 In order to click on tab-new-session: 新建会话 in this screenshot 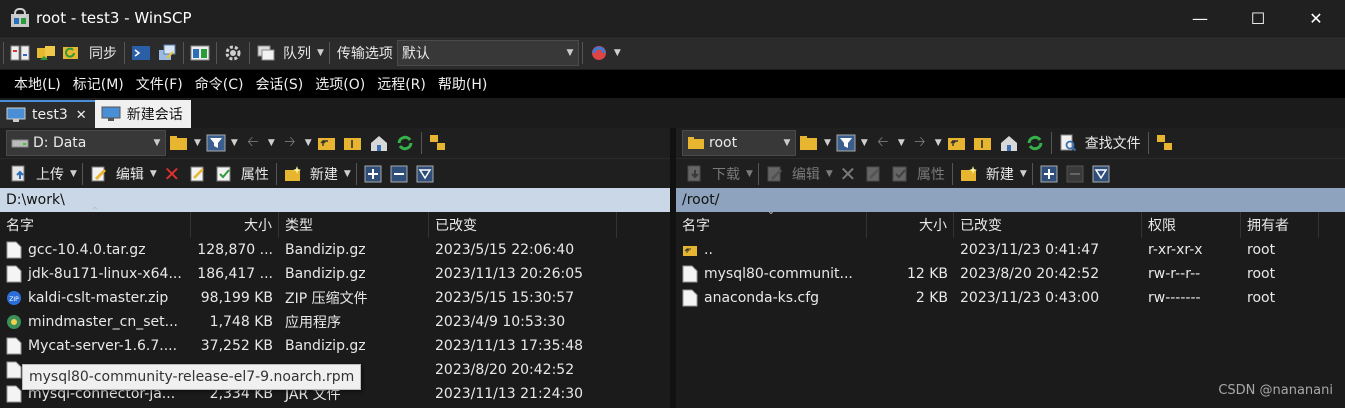, I will do `click(142, 114)`.